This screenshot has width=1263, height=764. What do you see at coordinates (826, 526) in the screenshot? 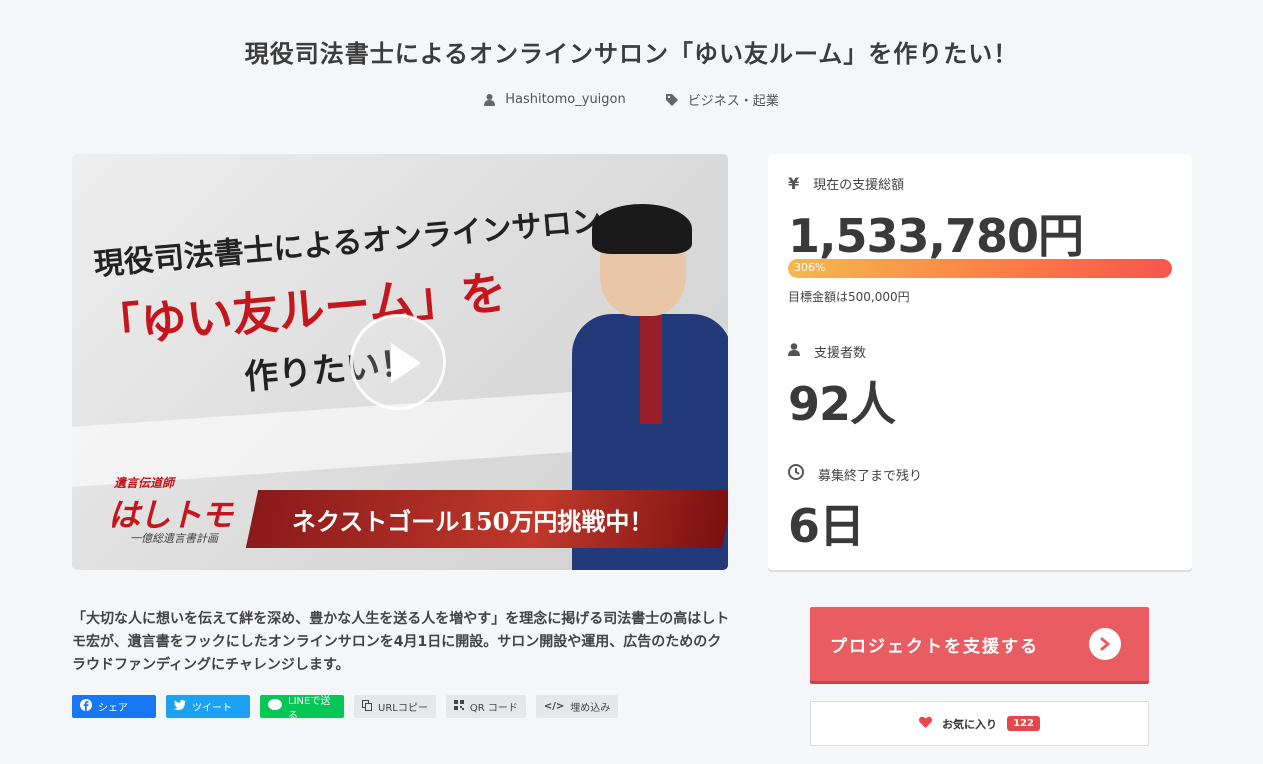
I see `remaining-value: 6日` at bounding box center [826, 526].